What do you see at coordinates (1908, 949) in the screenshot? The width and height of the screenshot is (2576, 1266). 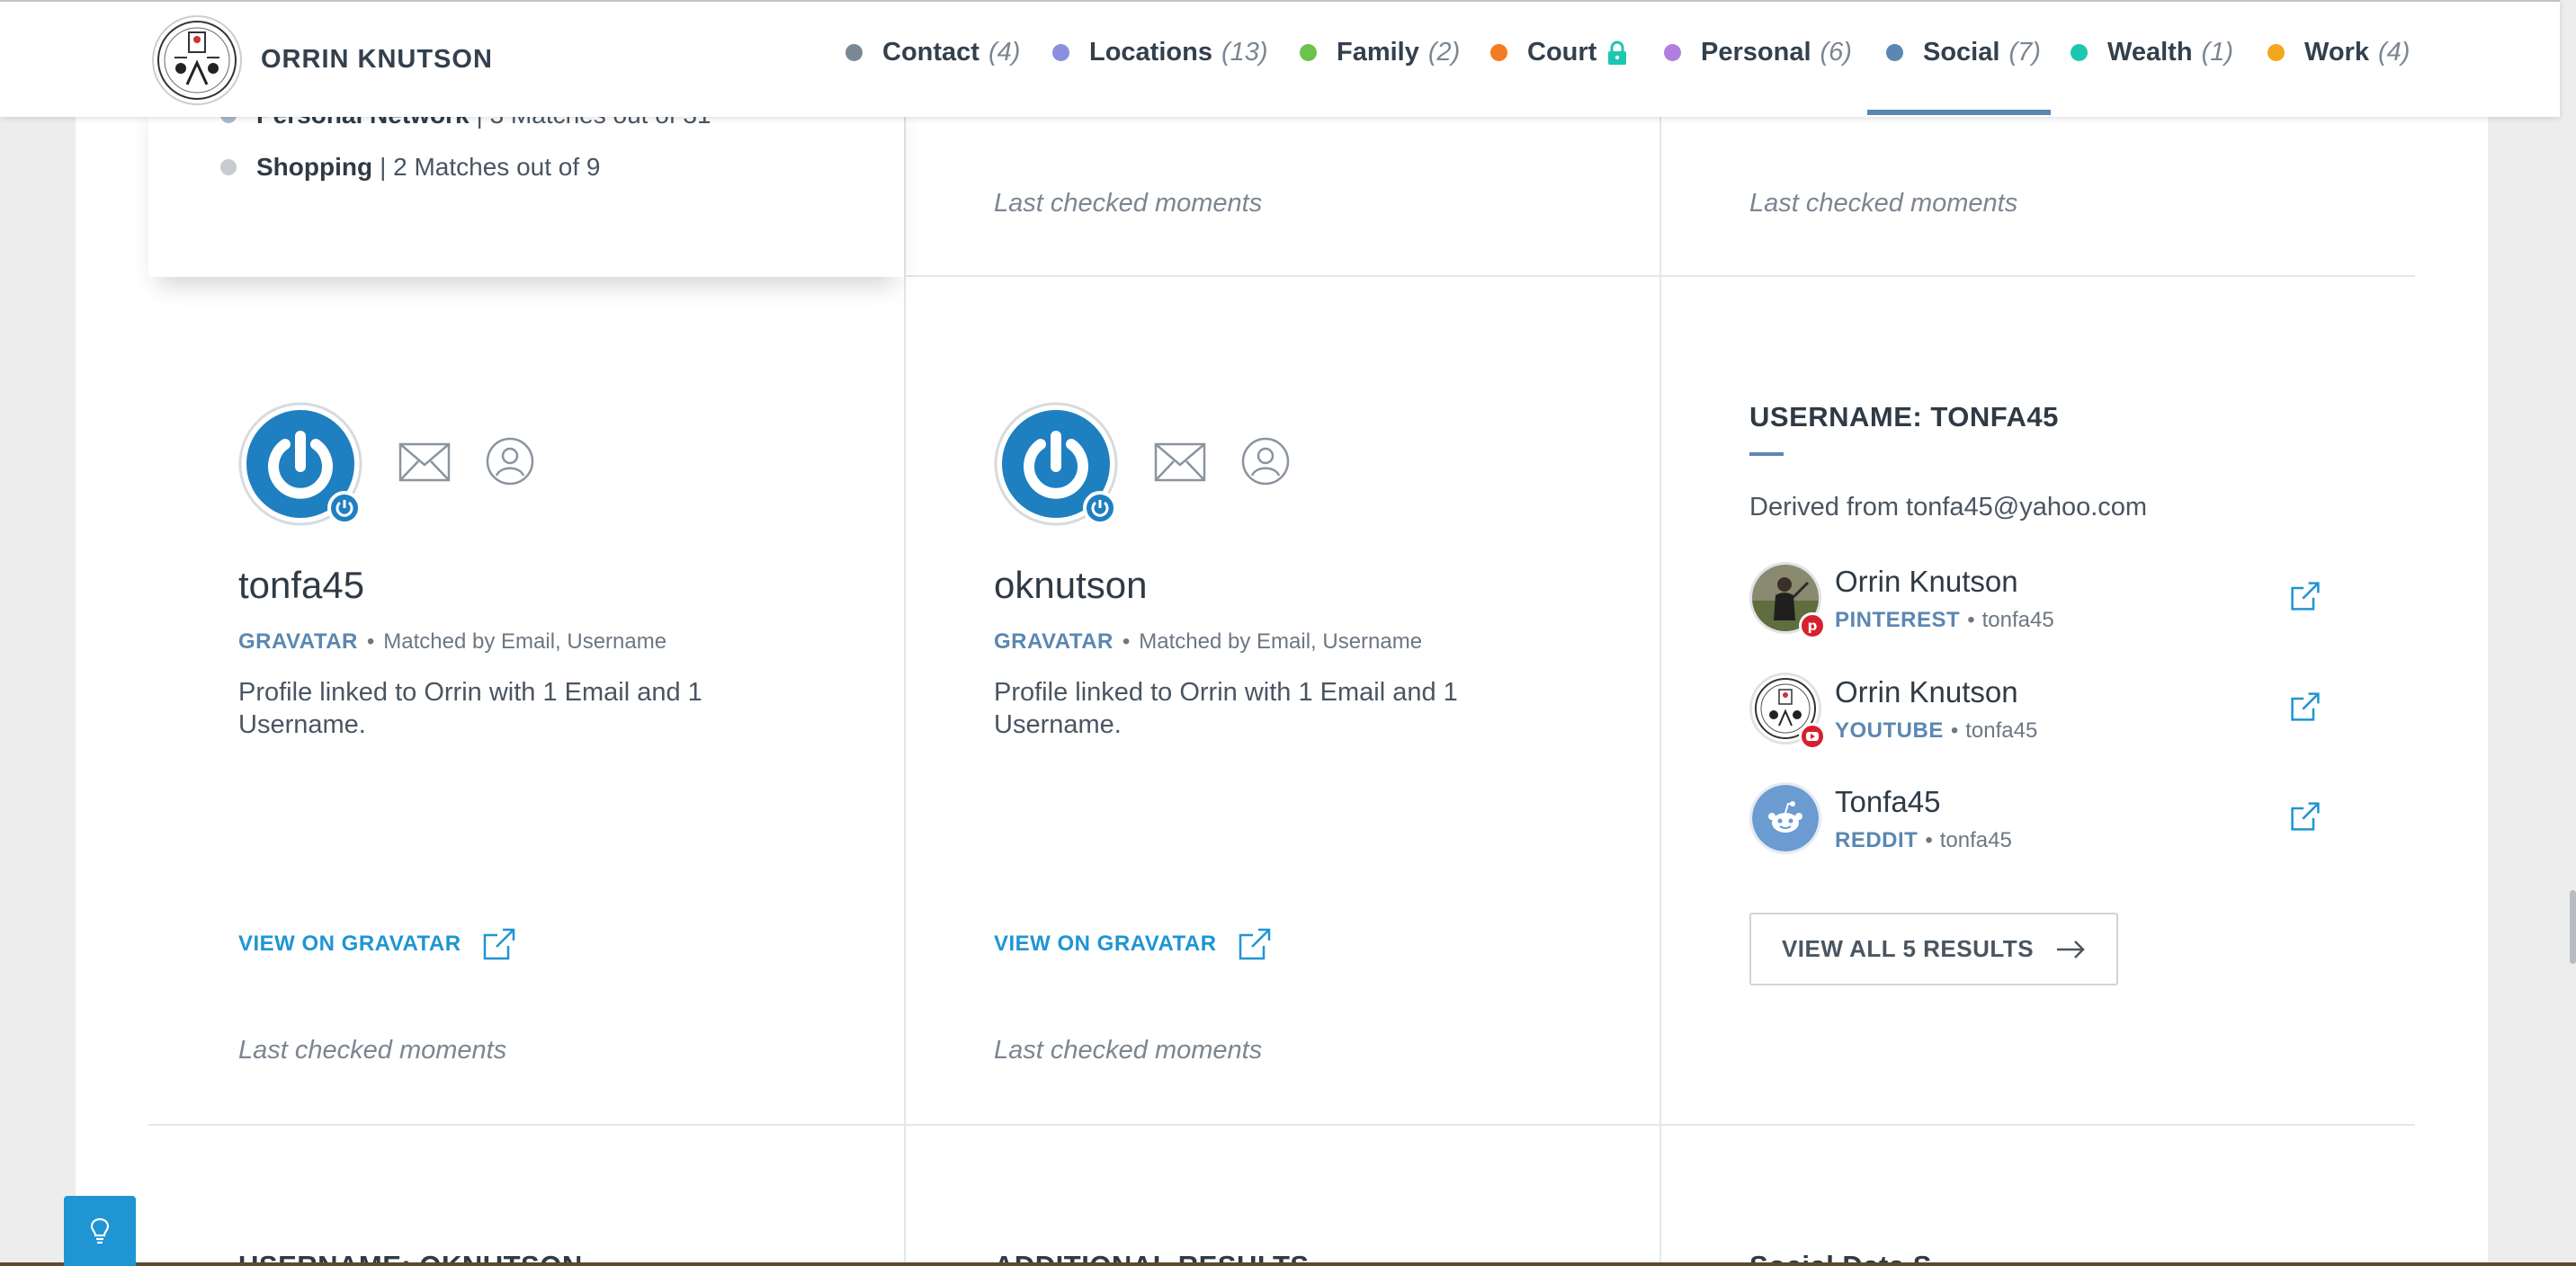 I see `view-all-label: VIEW ALL 5 RESULTS` at bounding box center [1908, 949].